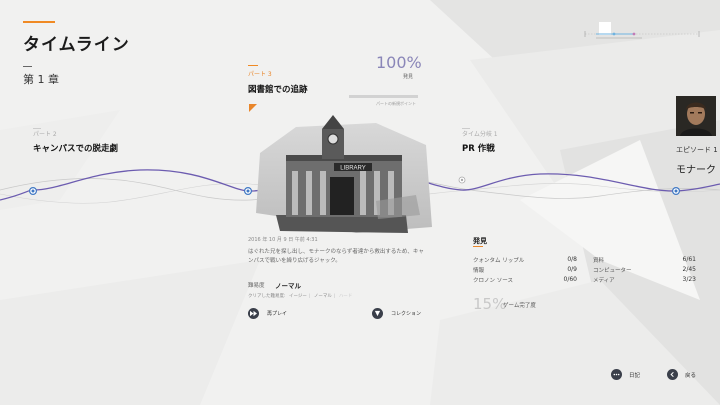  Describe the element at coordinates (406, 314) in the screenshot. I see `collection-label: コレクション` at that location.